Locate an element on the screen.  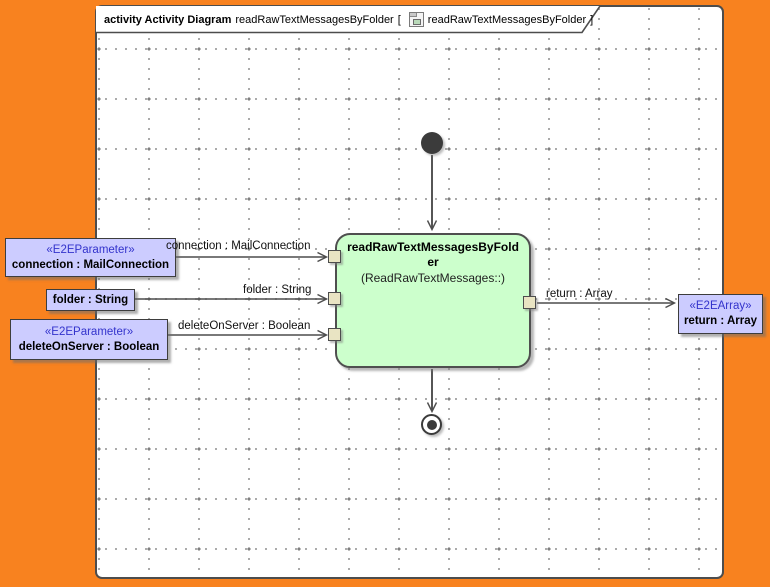
initial-node is located at coordinates (432, 143).